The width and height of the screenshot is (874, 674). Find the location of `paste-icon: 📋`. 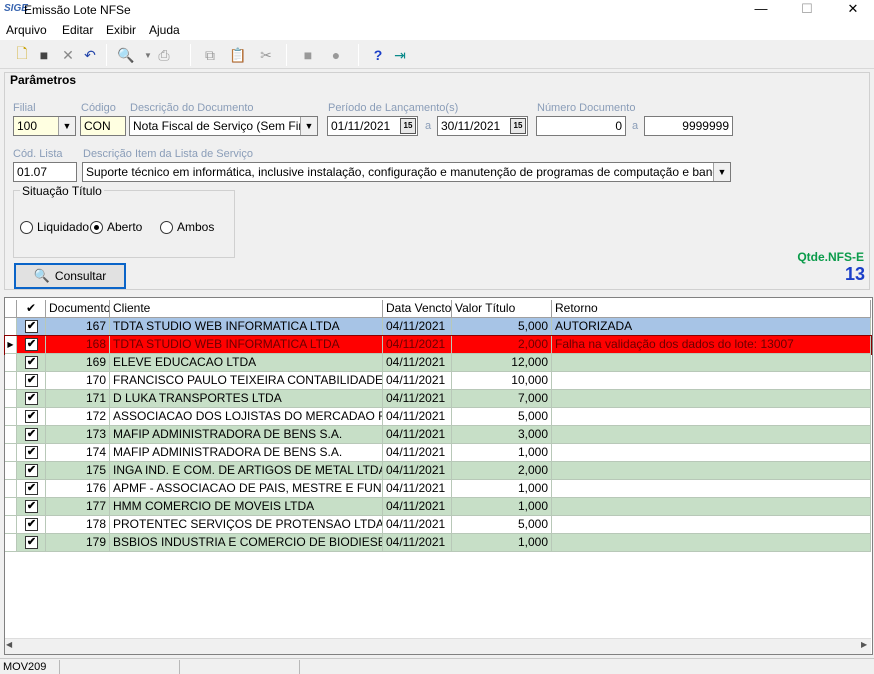

paste-icon: 📋 is located at coordinates (238, 55).